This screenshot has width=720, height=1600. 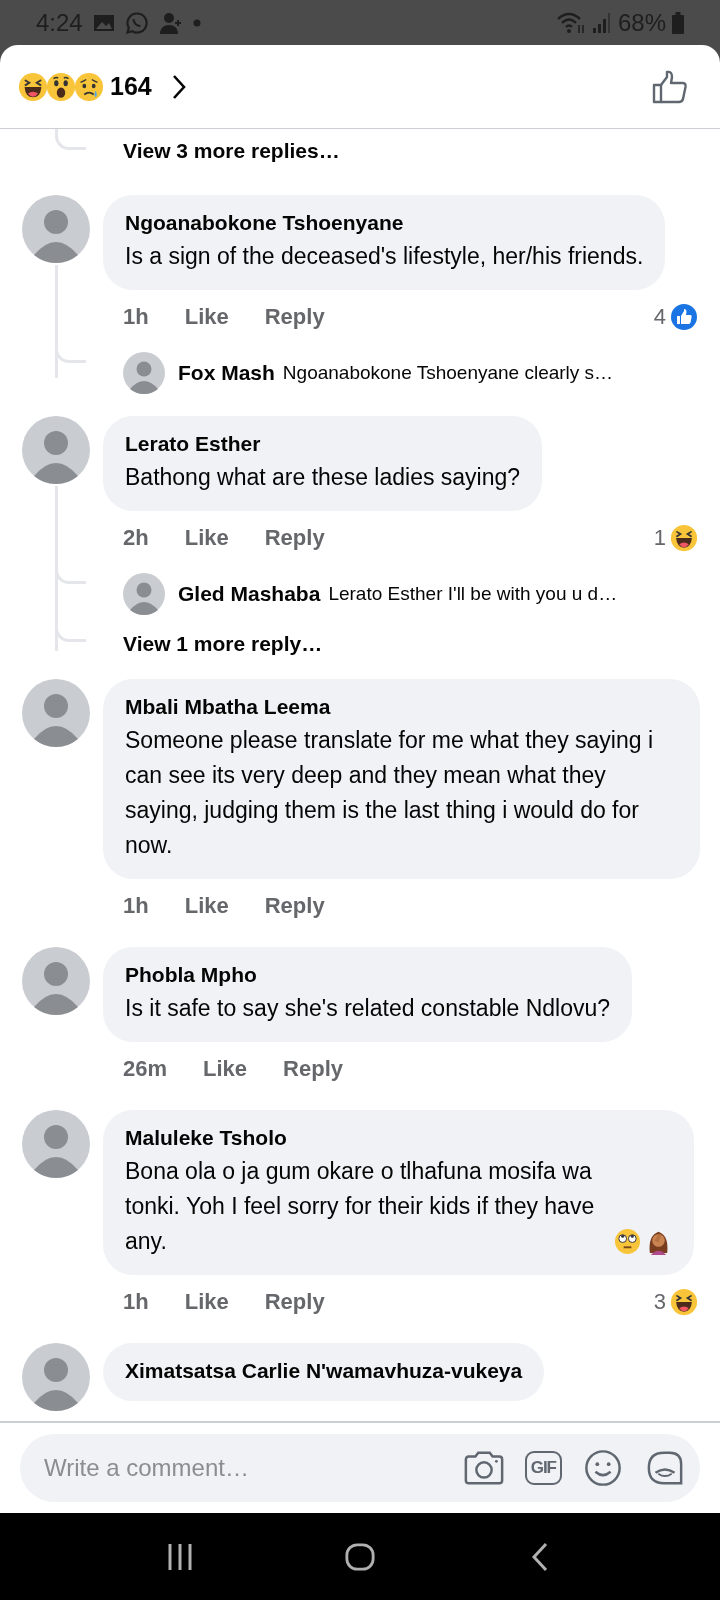 What do you see at coordinates (659, 1302) in the screenshot?
I see `reaction-number: 3` at bounding box center [659, 1302].